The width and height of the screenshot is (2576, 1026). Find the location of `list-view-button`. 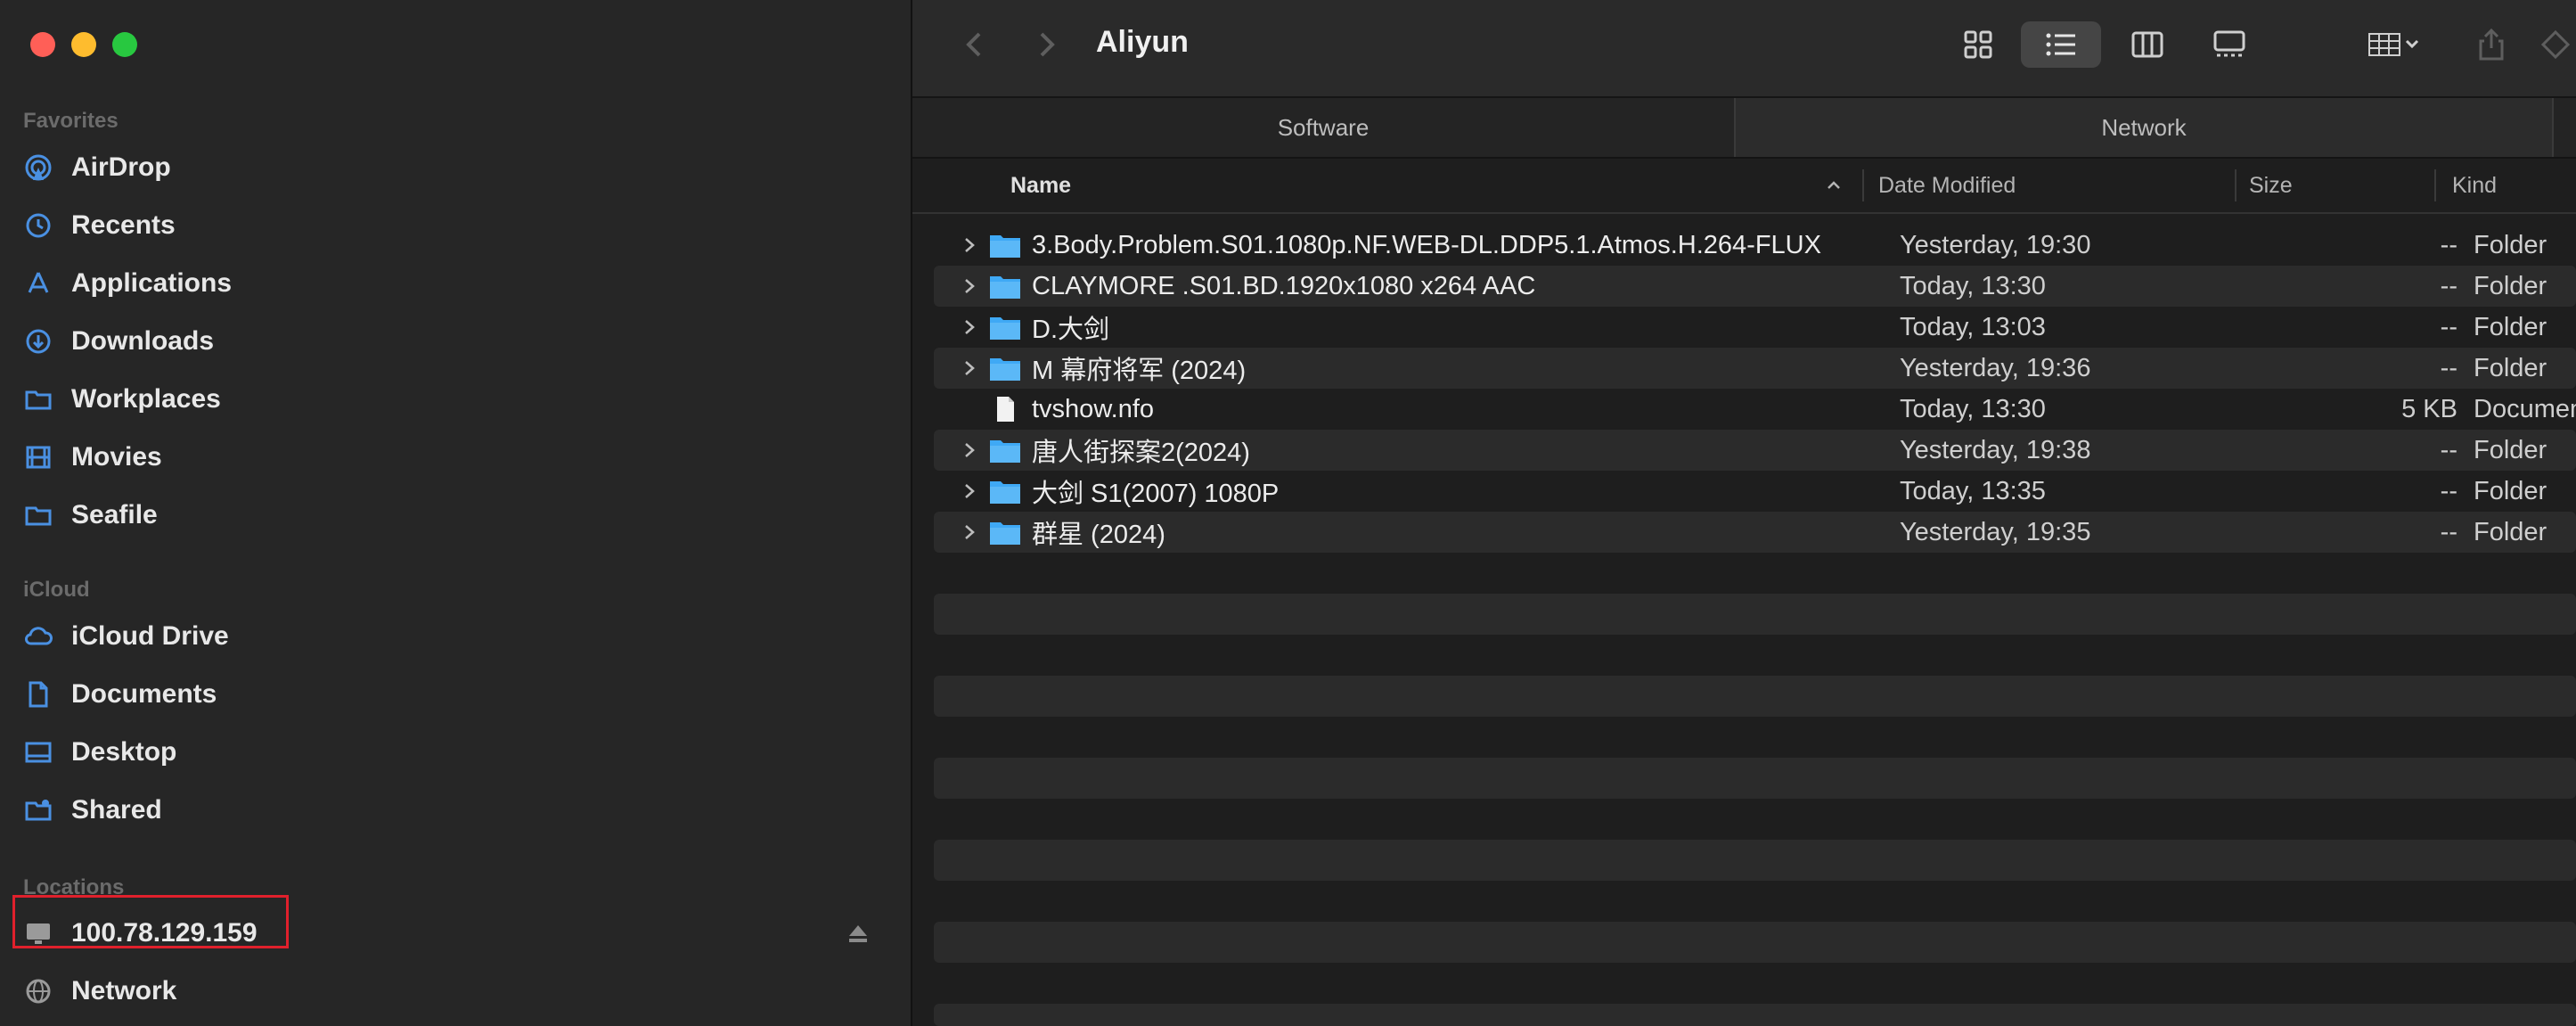

list-view-button is located at coordinates (2061, 44).